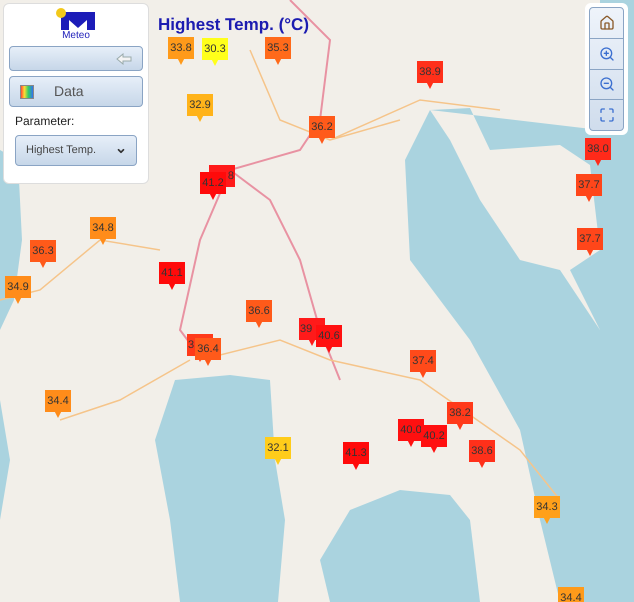 The height and width of the screenshot is (602, 634). I want to click on temperature-marker: 32.9, so click(200, 108).